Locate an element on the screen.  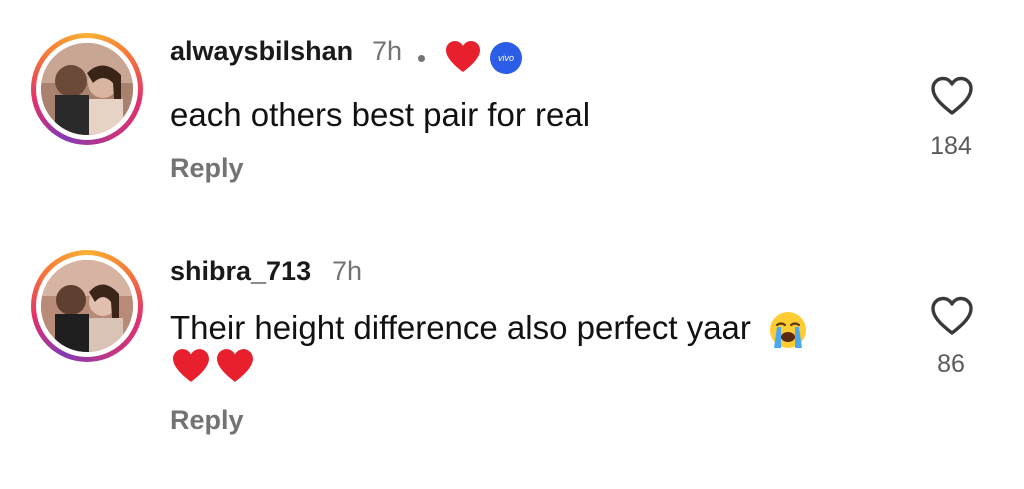
comment-username: shibra_713 is located at coordinates (240, 271).